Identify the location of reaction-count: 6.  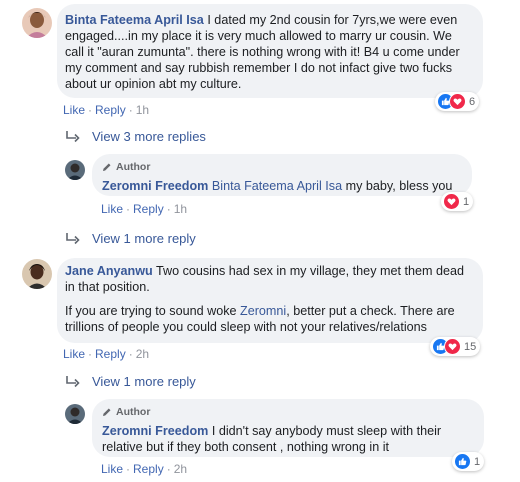
(472, 101).